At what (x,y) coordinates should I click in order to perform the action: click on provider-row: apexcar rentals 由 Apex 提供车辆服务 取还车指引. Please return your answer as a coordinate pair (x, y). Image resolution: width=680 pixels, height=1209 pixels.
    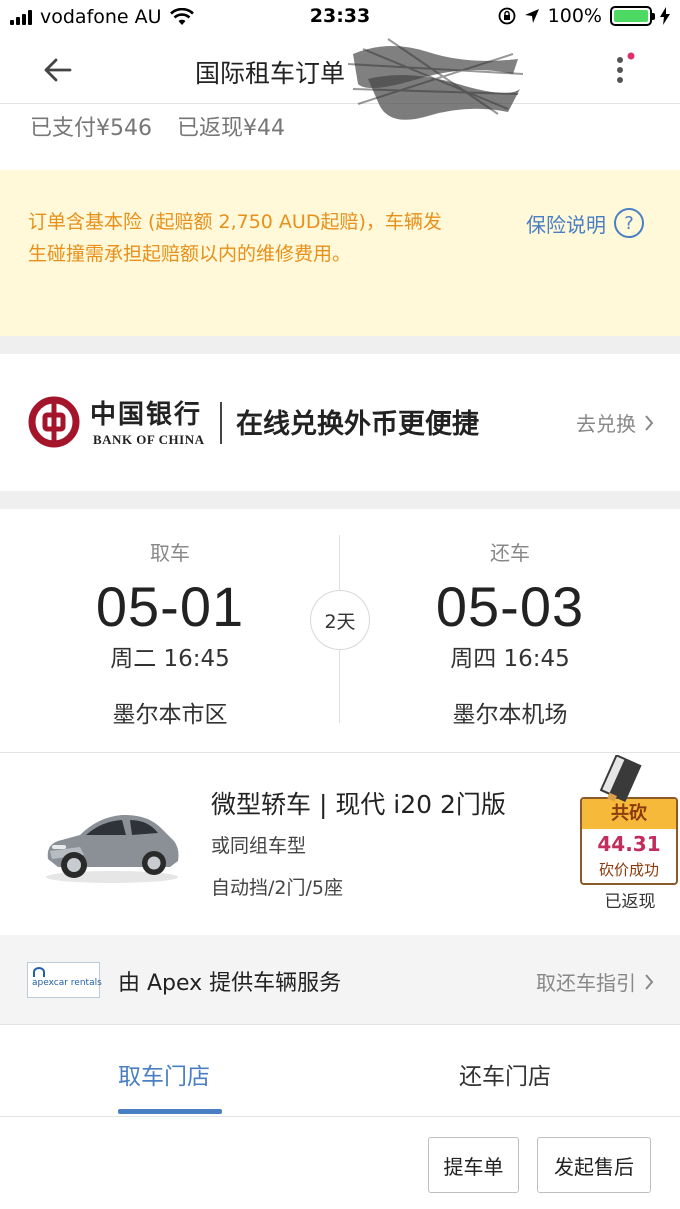
    Looking at the image, I should click on (340, 980).